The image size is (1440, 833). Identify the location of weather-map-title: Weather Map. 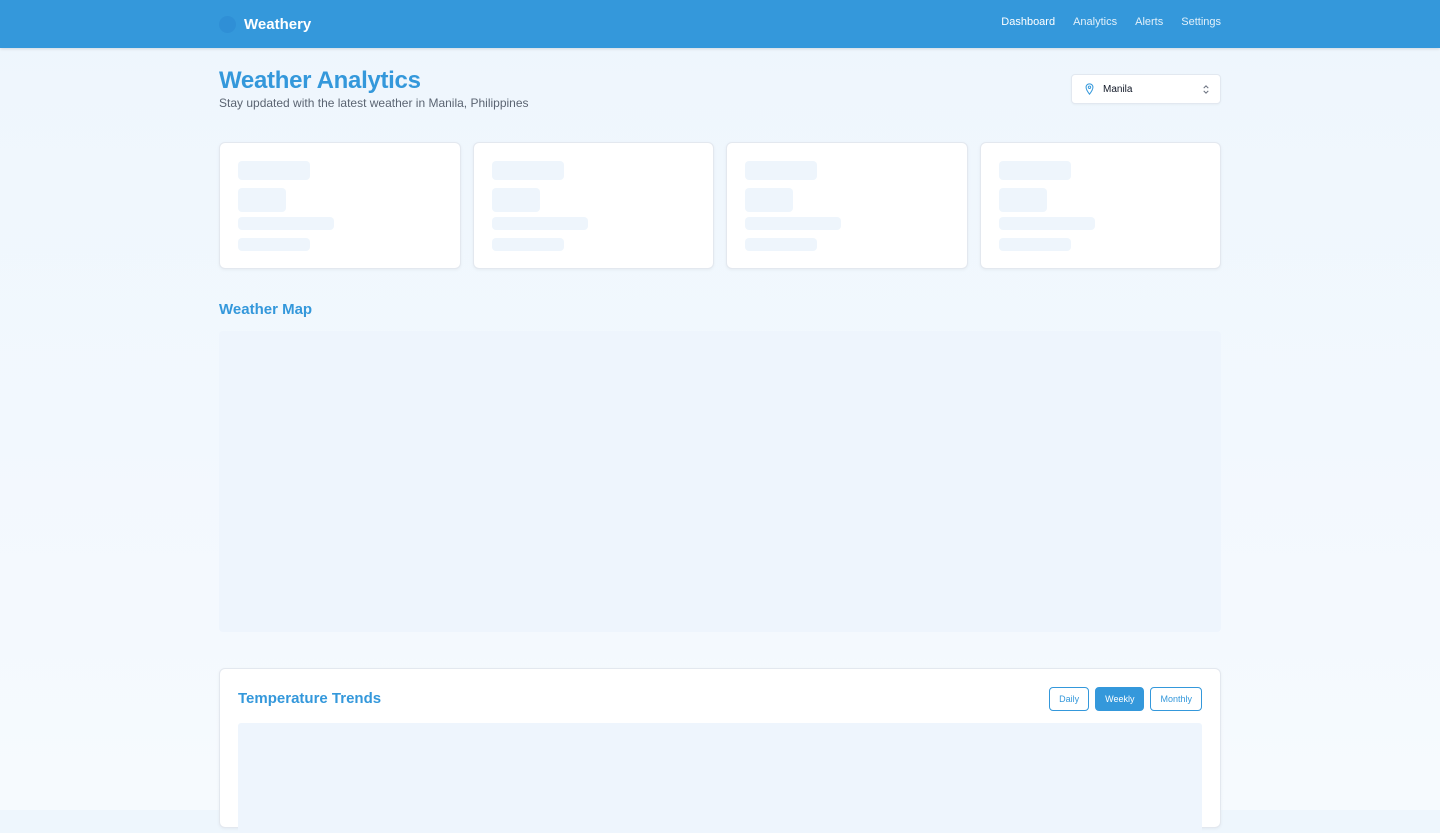
(266, 309).